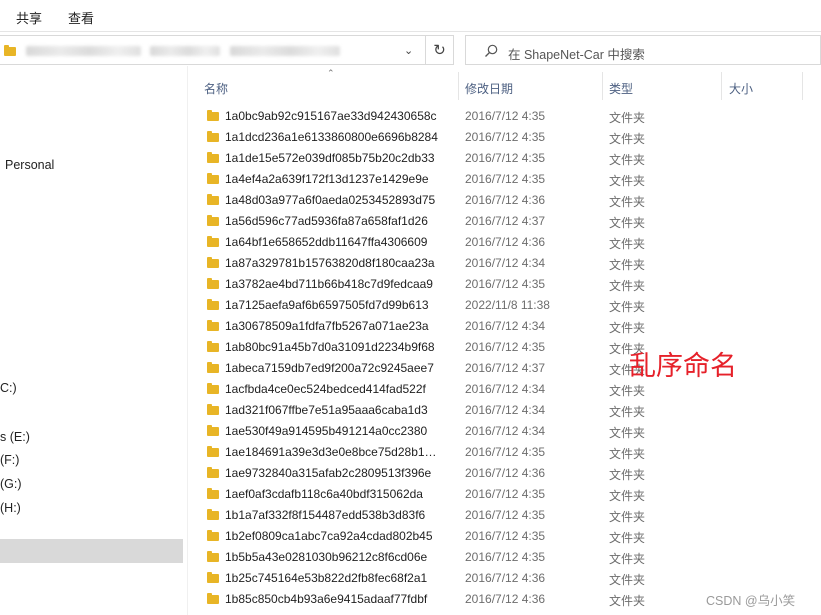 Image resolution: width=821 pixels, height=615 pixels. Describe the element at coordinates (81, 17) in the screenshot. I see `tab-view: 查看` at that location.